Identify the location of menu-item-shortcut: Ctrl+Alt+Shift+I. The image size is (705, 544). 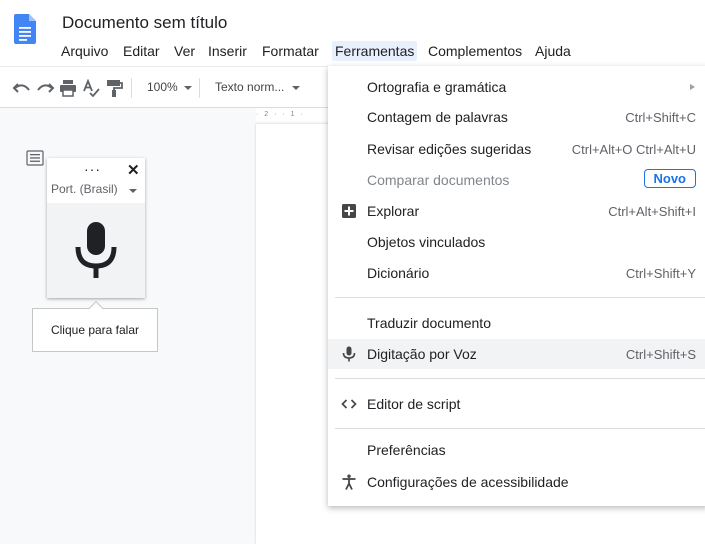
(652, 211).